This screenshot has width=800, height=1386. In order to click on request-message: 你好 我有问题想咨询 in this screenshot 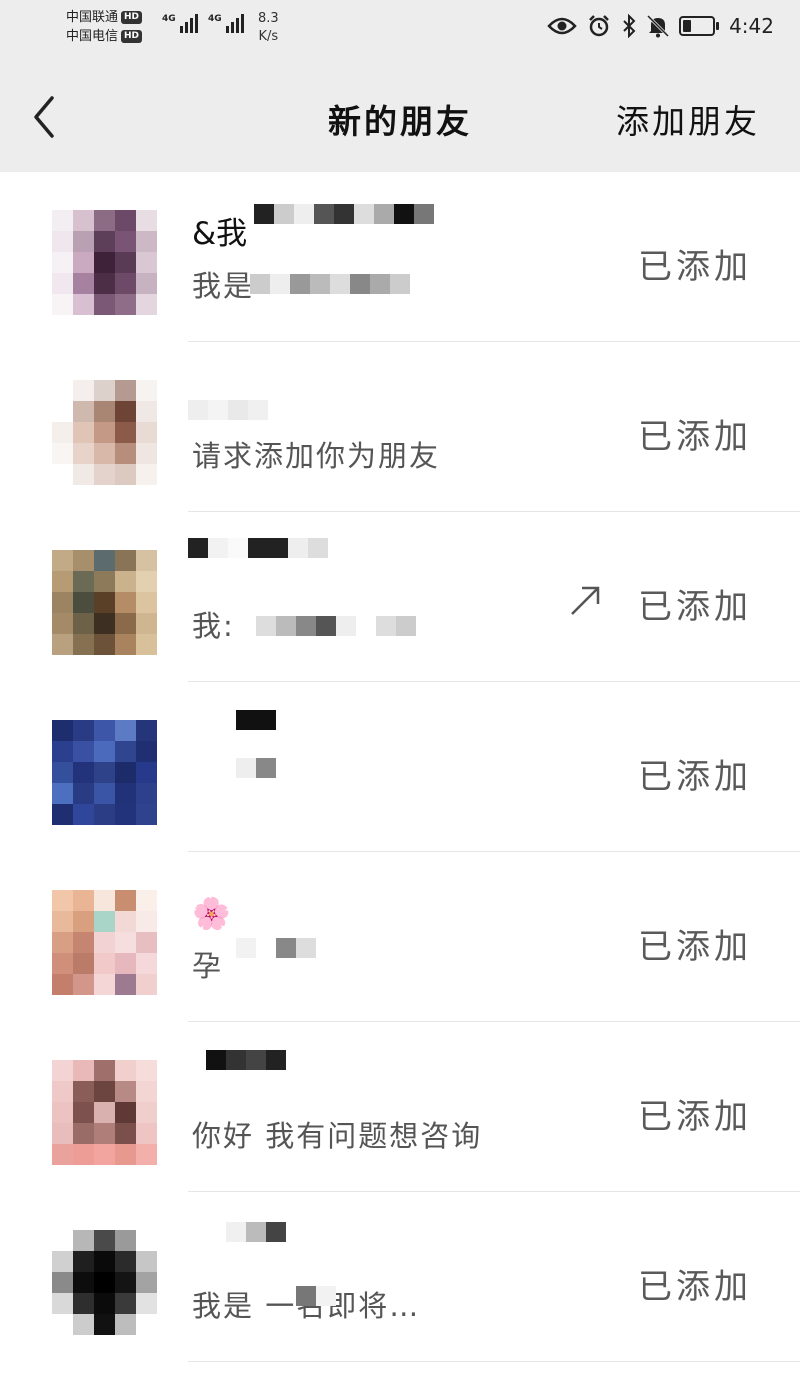, I will do `click(337, 1136)`.